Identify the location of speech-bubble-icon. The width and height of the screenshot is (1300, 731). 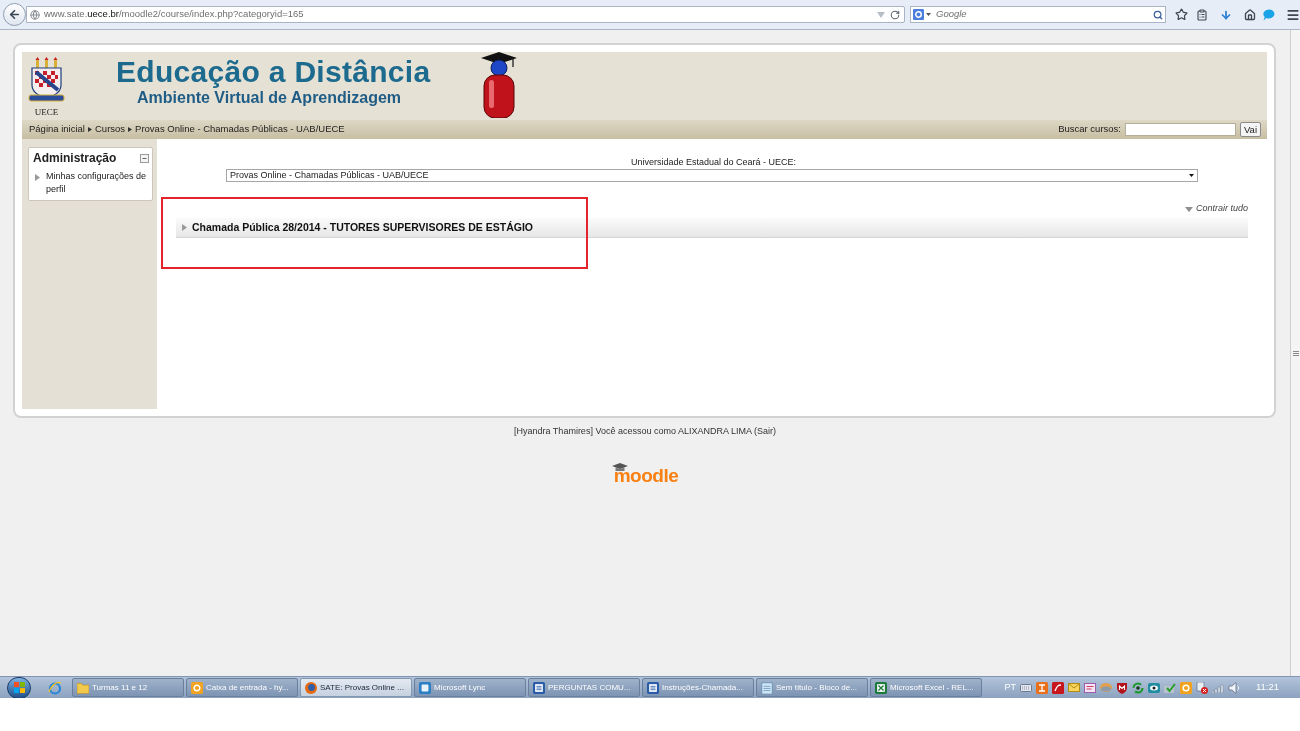
(1269, 14).